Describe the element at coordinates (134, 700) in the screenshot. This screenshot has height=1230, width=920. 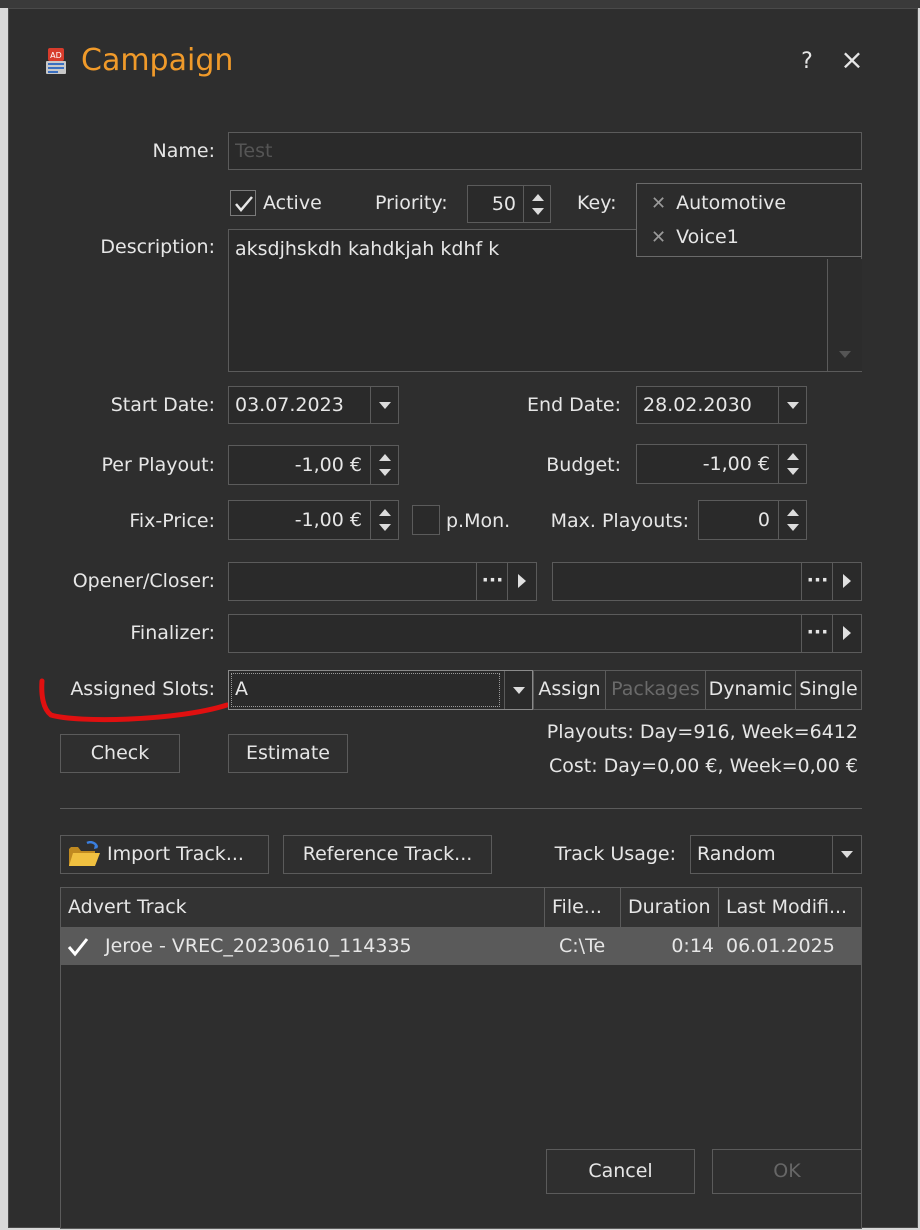
I see `red-underline-annotation` at that location.